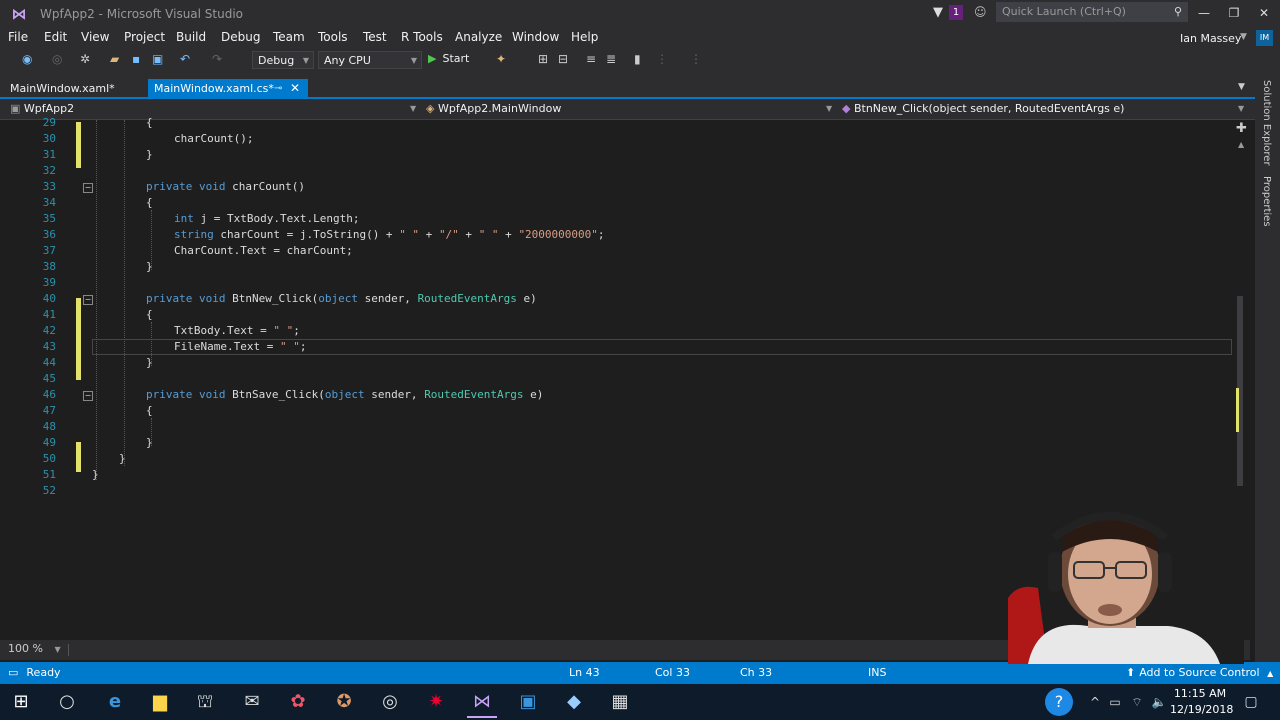  What do you see at coordinates (1266, 201) in the screenshot?
I see `properties-tab: Properties` at bounding box center [1266, 201].